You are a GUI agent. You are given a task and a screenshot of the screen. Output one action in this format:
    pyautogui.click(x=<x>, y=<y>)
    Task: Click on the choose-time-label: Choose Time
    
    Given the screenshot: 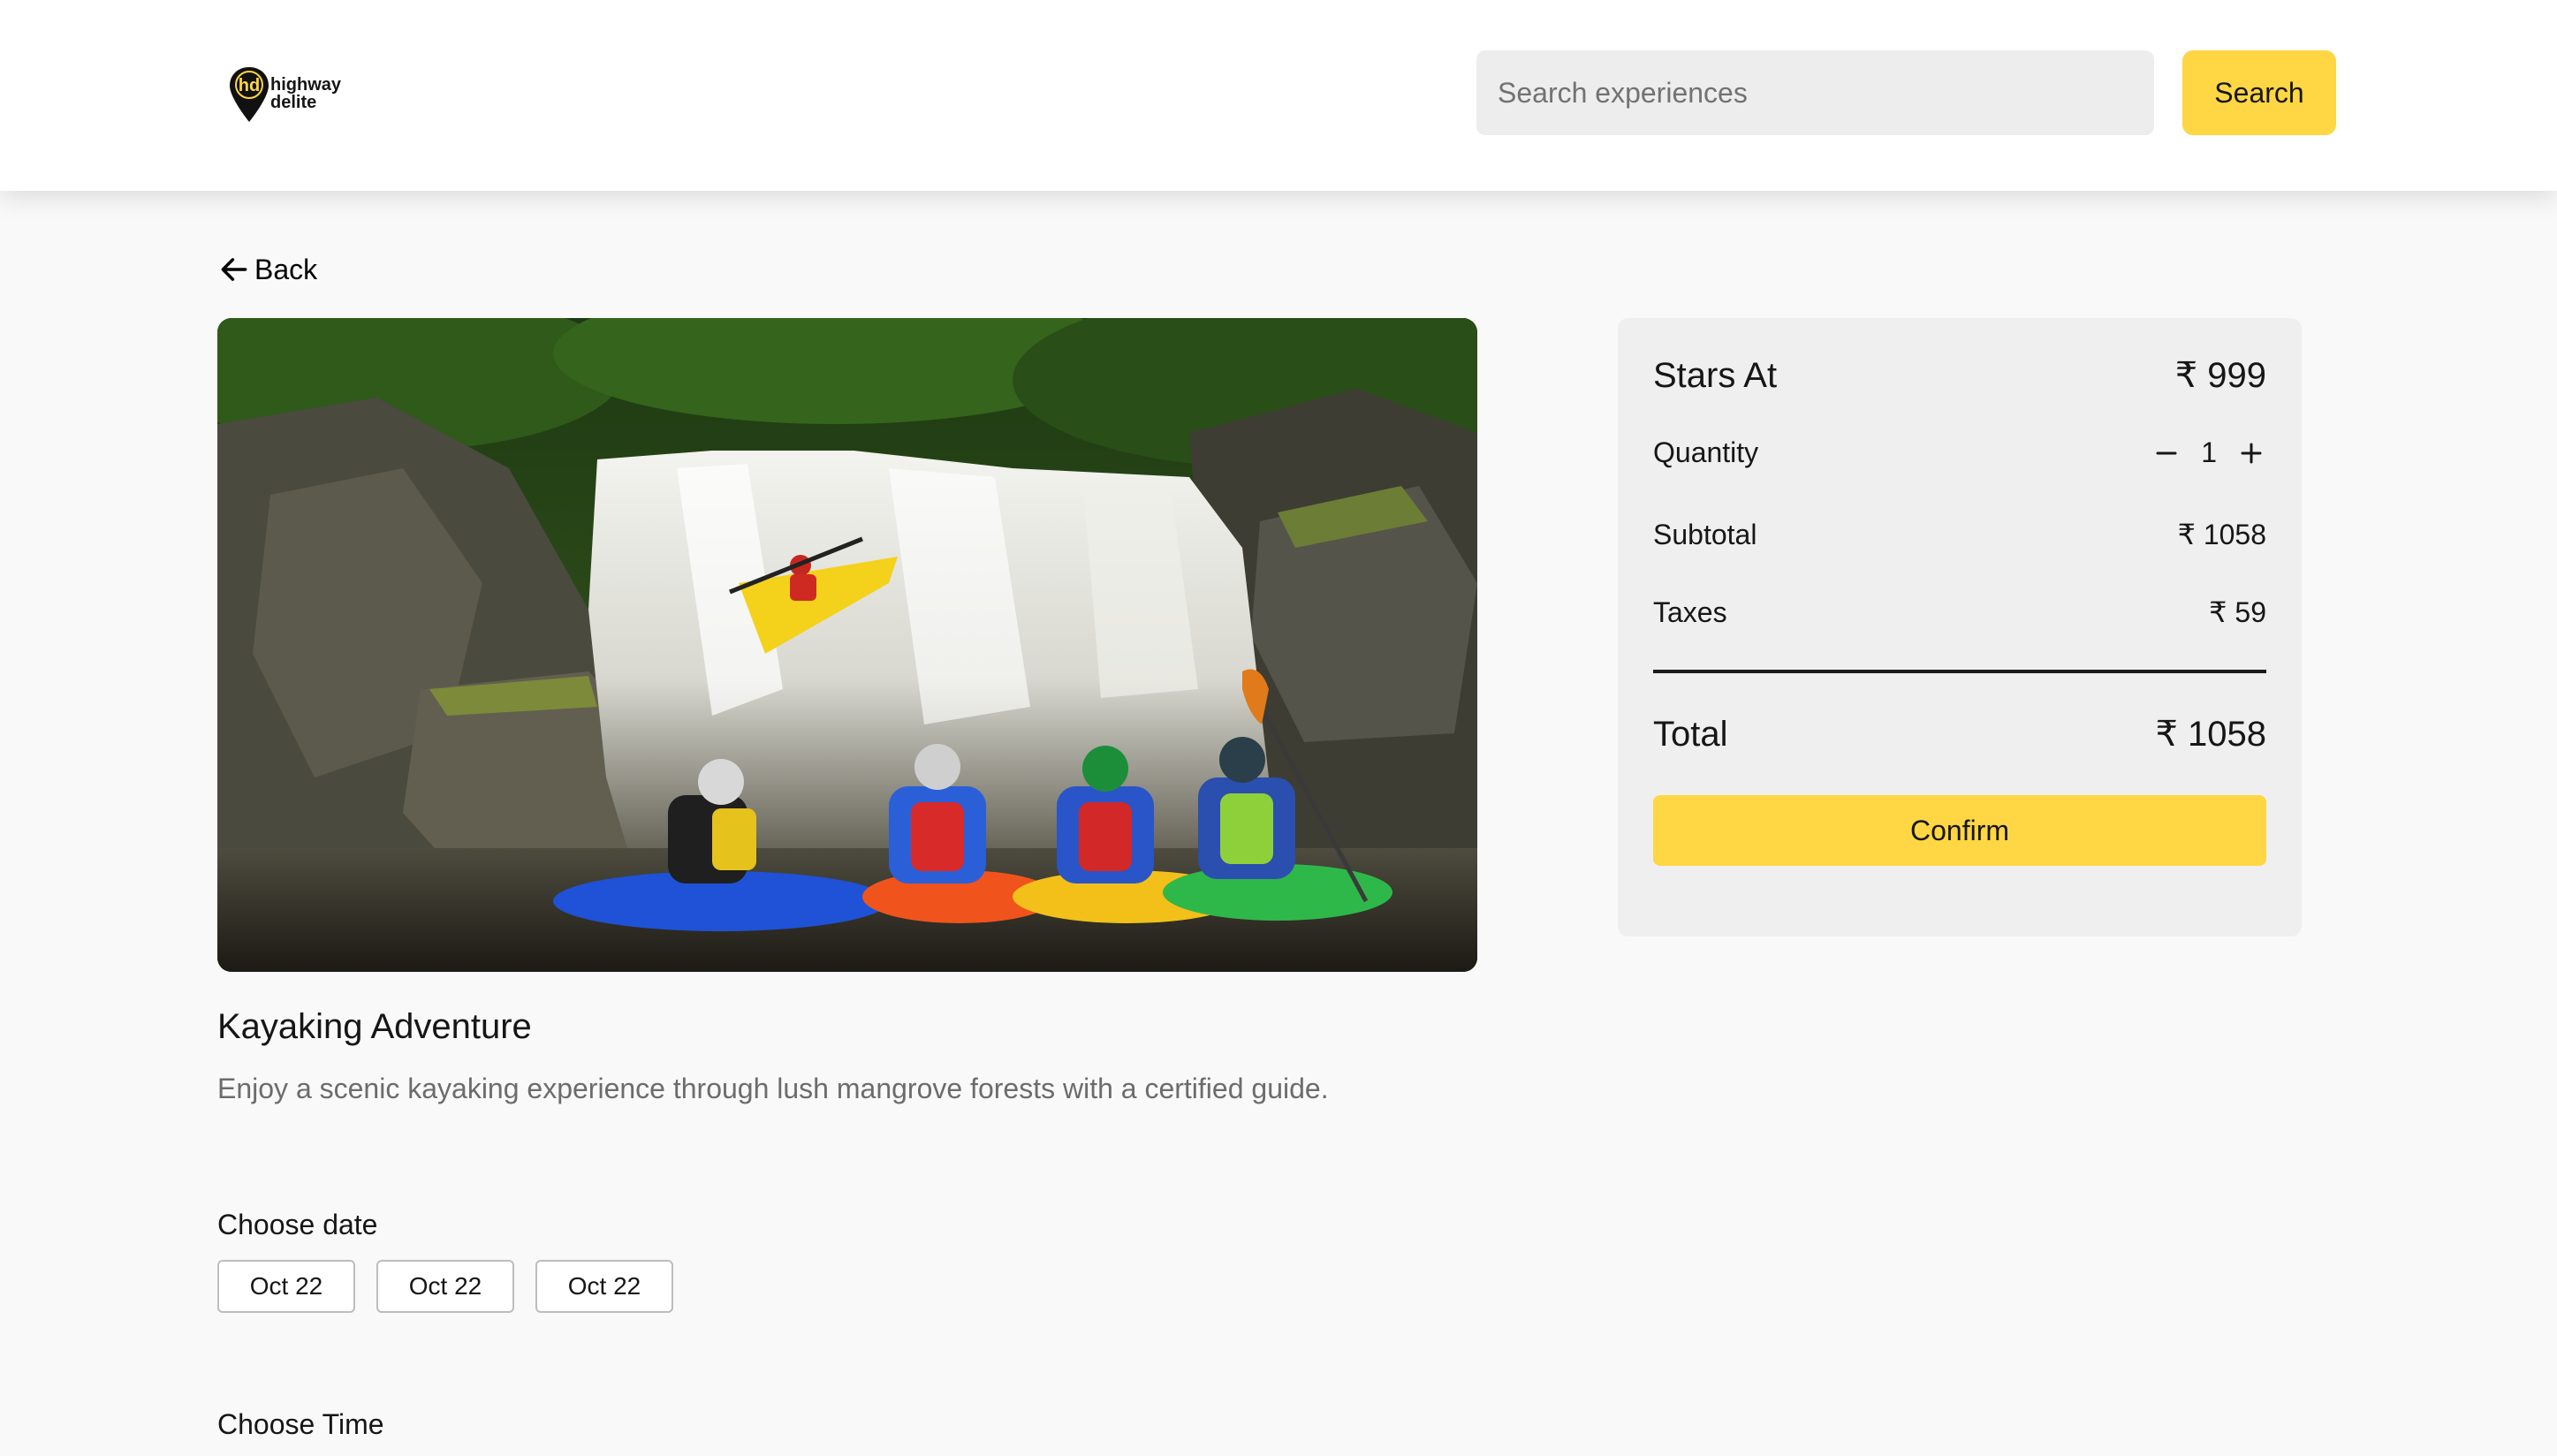 What is the action you would take?
    pyautogui.click(x=300, y=1424)
    